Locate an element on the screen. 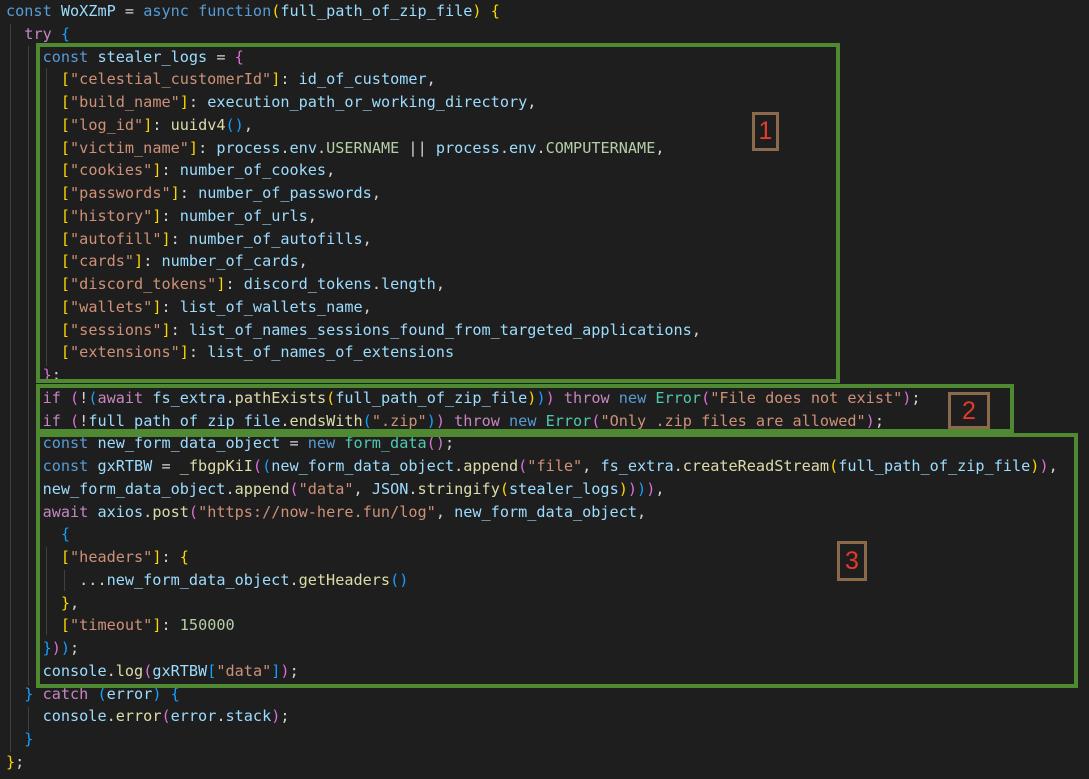  code-line: } catch (error) { is located at coordinates (93, 694).